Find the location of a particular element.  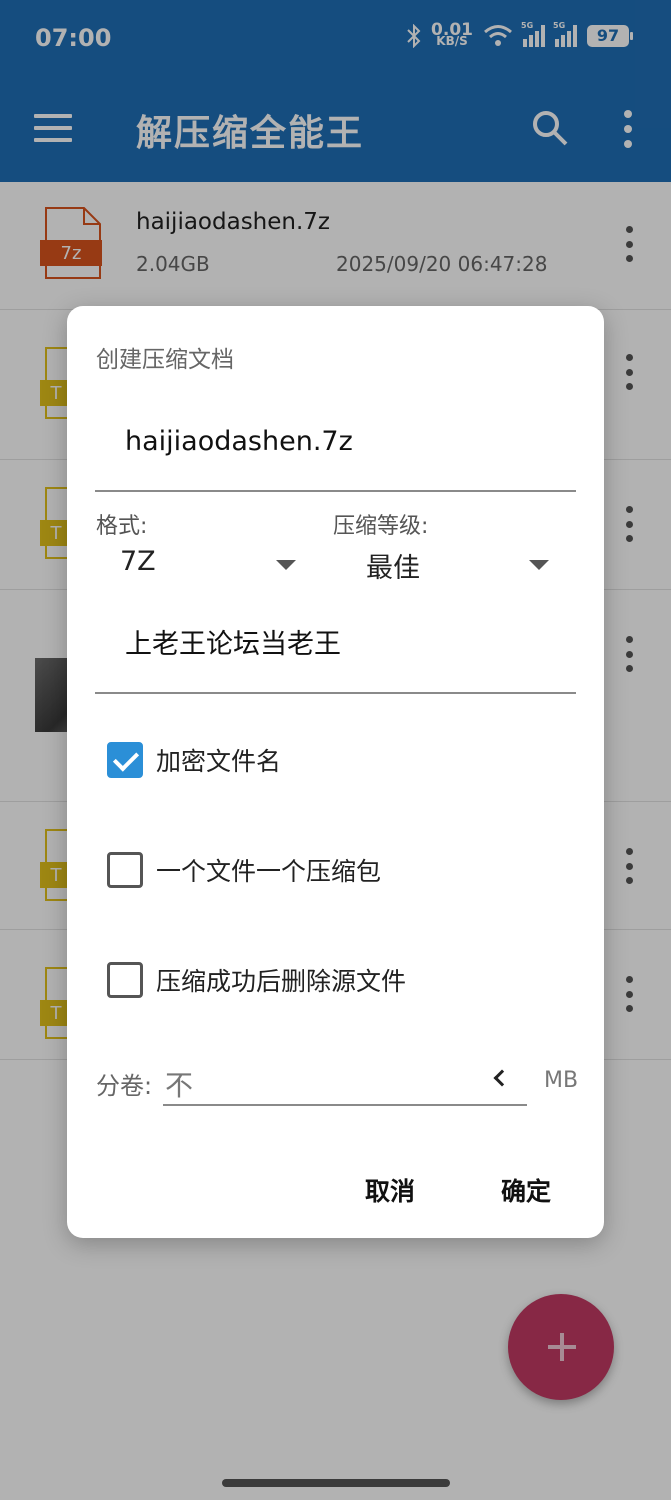

encrypt-filename-checkbox-row: 加密文件名 is located at coordinates (194, 760).